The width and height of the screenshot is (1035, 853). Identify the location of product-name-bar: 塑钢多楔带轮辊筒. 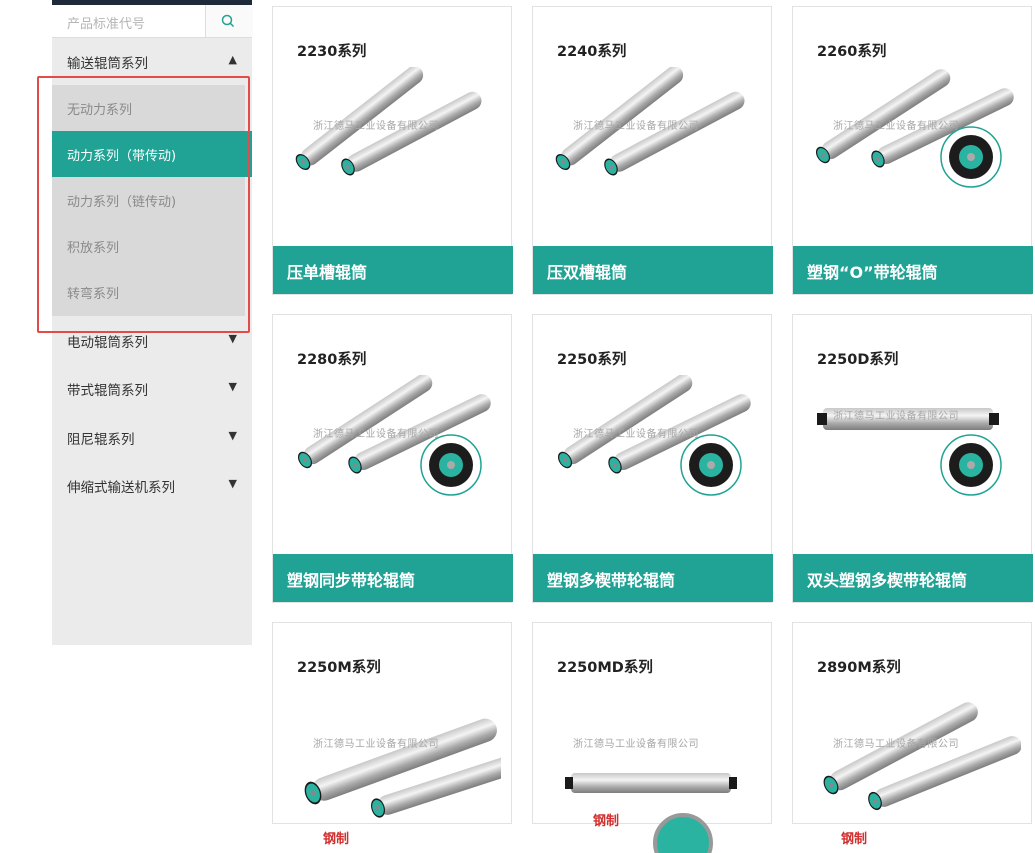
(653, 578).